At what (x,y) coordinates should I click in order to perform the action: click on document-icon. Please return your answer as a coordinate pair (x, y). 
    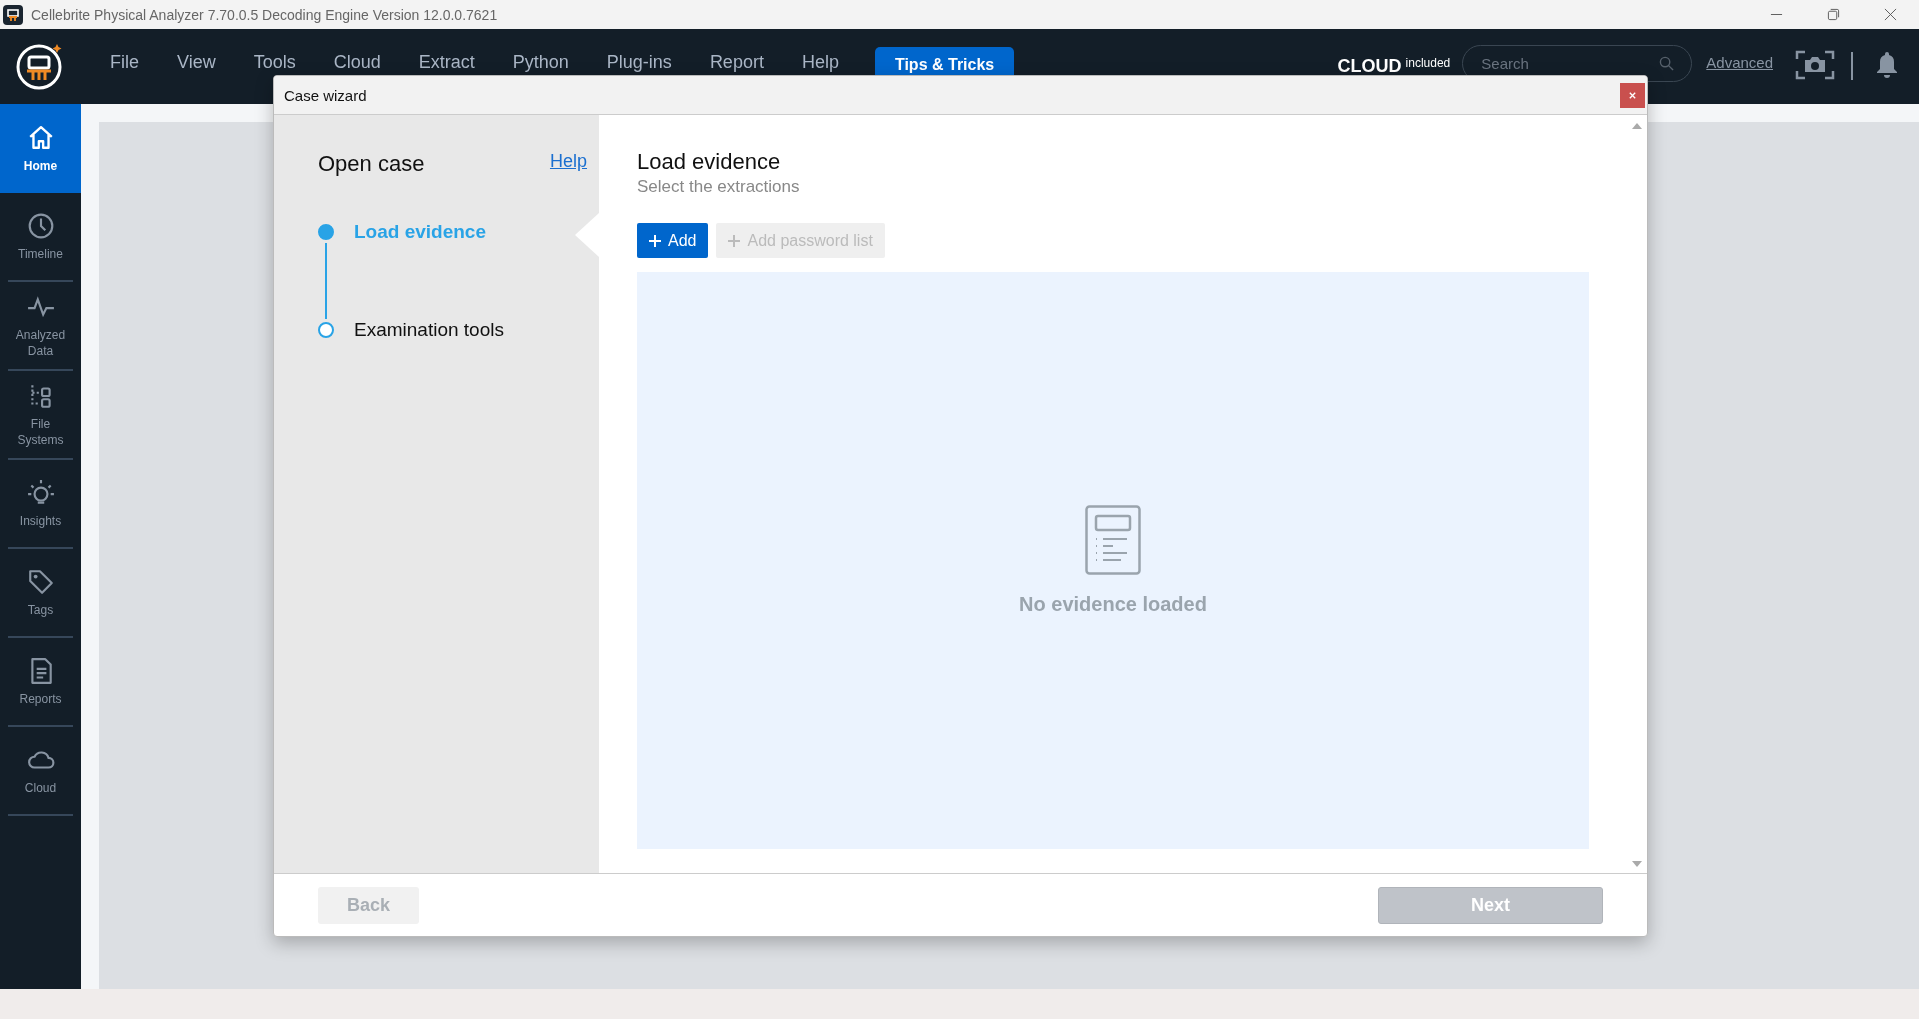
    Looking at the image, I should click on (1113, 540).